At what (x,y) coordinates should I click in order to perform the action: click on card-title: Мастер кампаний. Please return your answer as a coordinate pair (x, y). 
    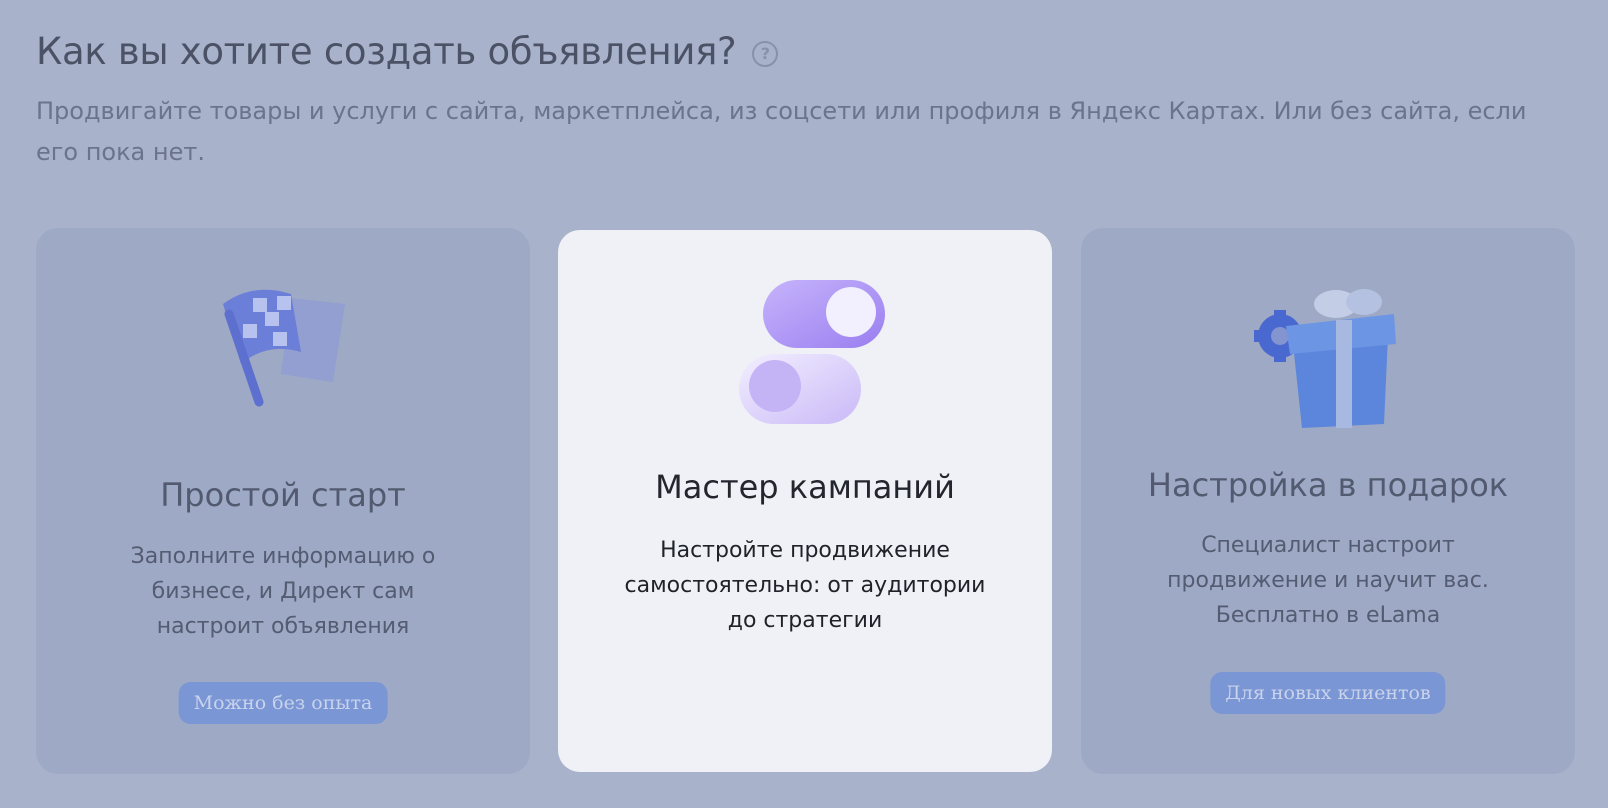
    Looking at the image, I should click on (805, 487).